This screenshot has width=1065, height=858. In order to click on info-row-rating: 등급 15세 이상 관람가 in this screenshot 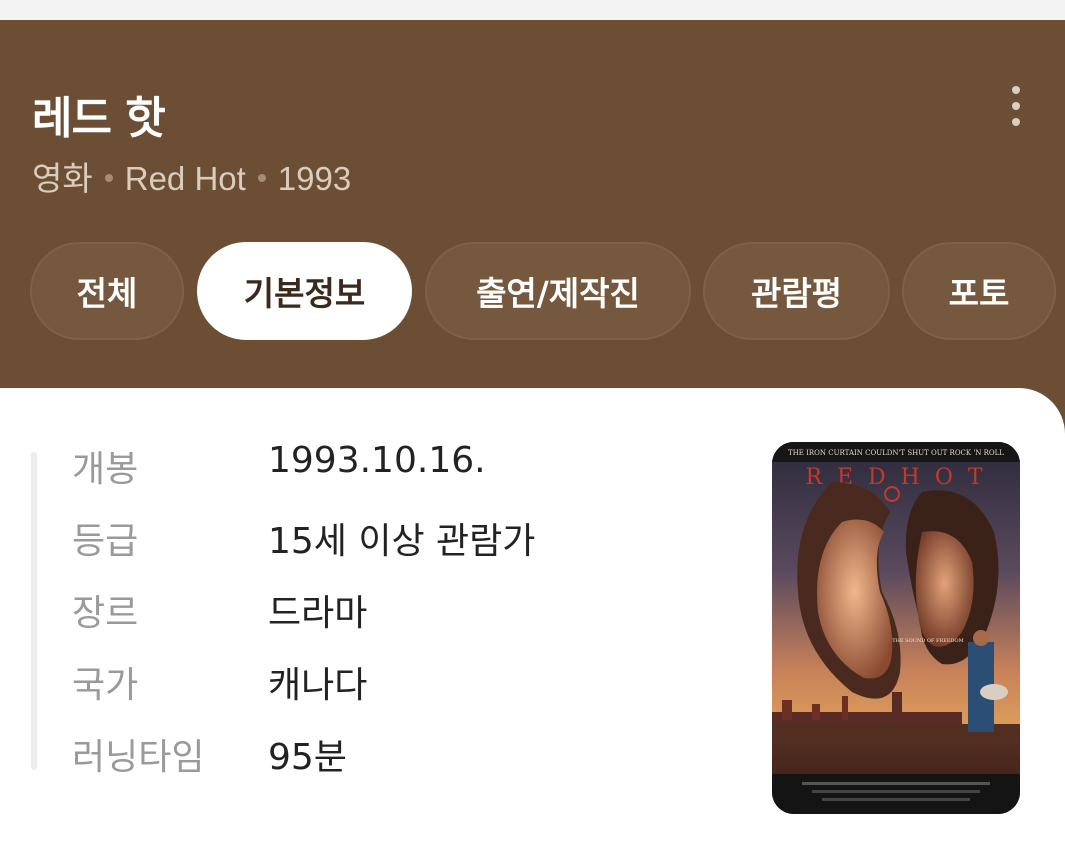, I will do `click(412, 540)`.